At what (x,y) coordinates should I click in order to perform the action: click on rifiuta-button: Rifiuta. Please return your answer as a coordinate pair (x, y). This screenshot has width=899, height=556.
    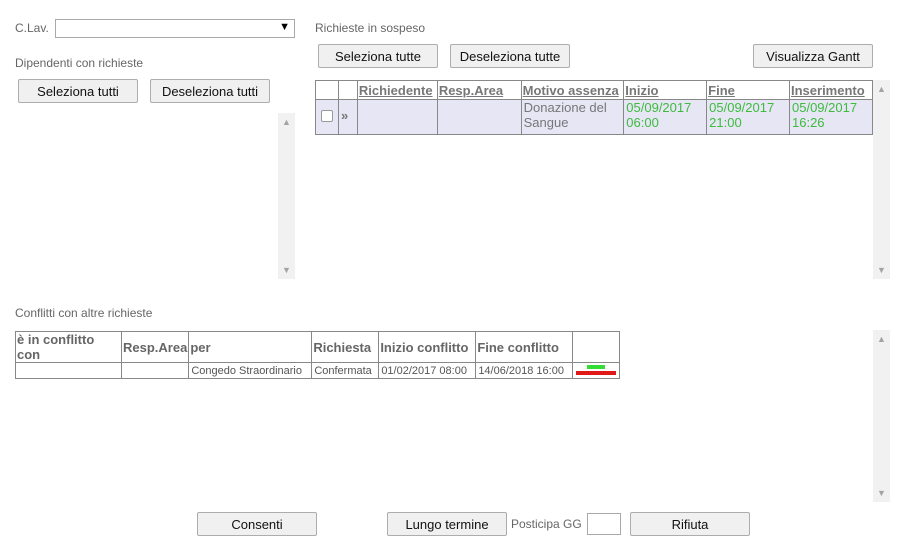
    Looking at the image, I should click on (690, 524).